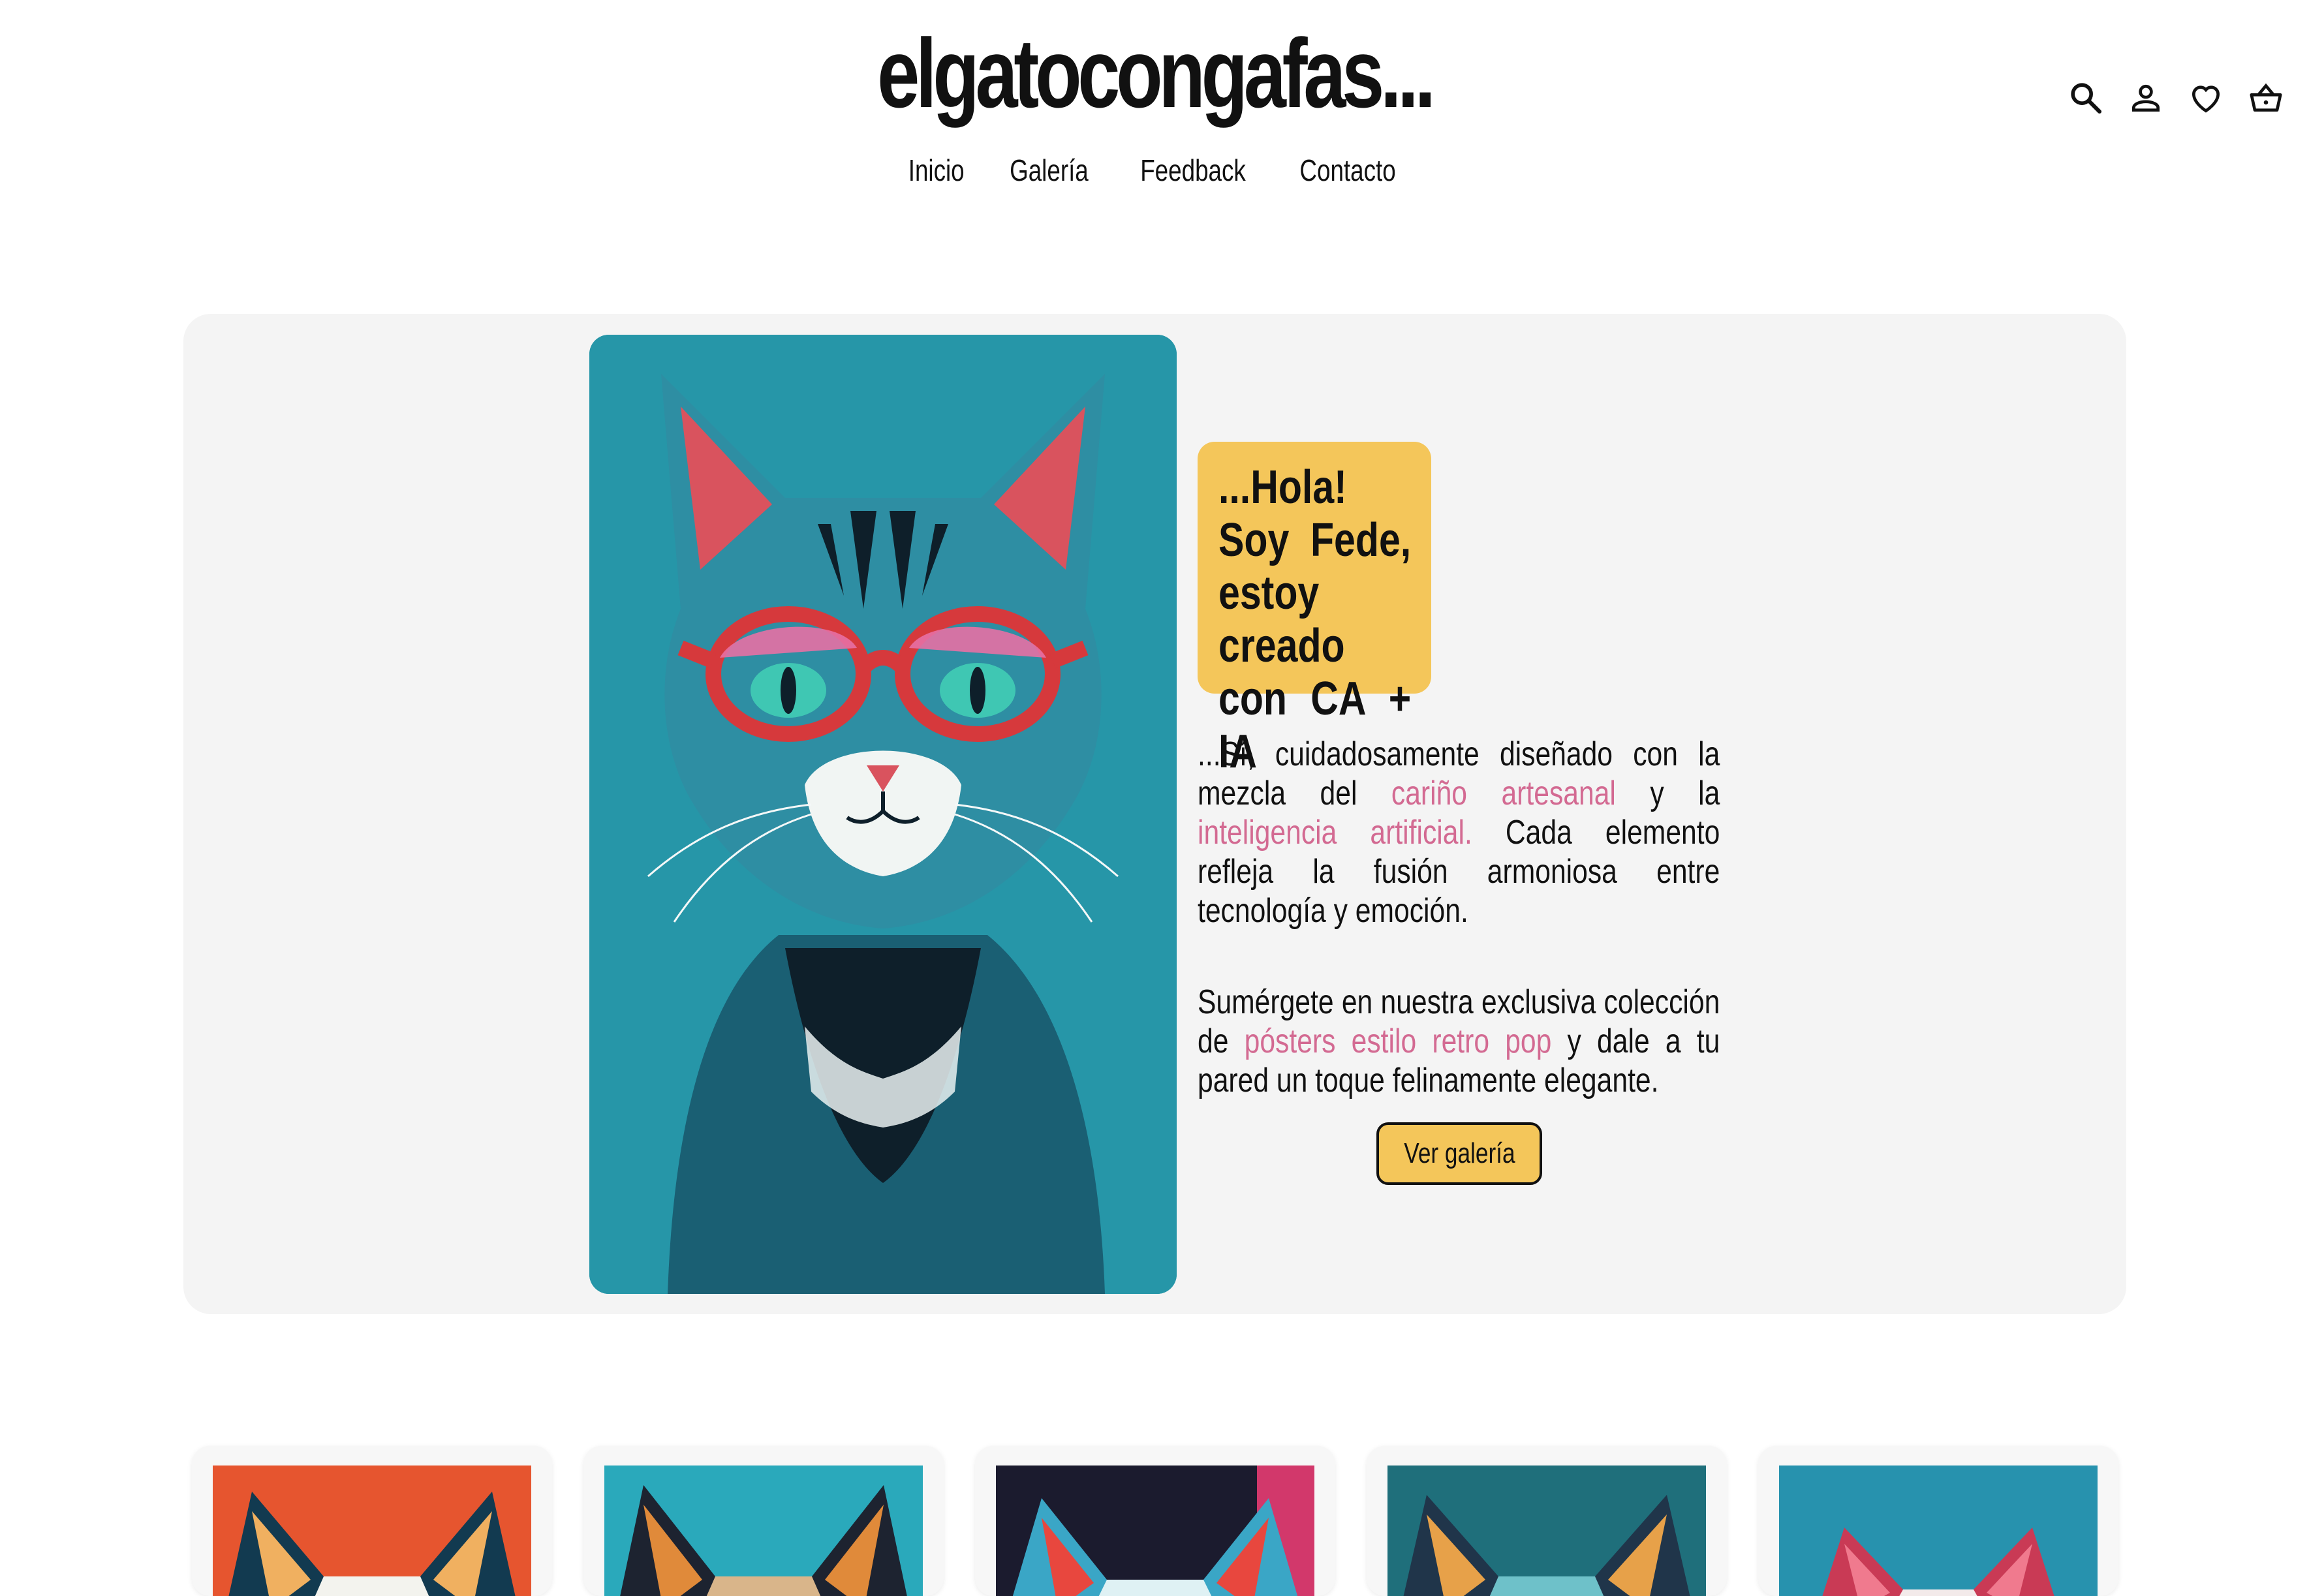 This screenshot has height=1596, width=2309. I want to click on highlight-carino-artesanal: cariño artesanal, so click(1504, 793).